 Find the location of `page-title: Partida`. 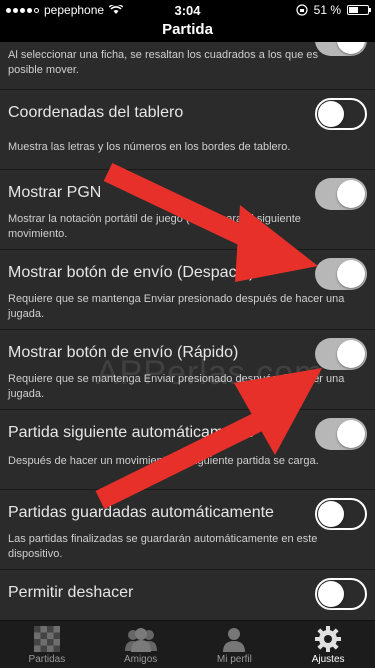

page-title: Partida is located at coordinates (187, 31).